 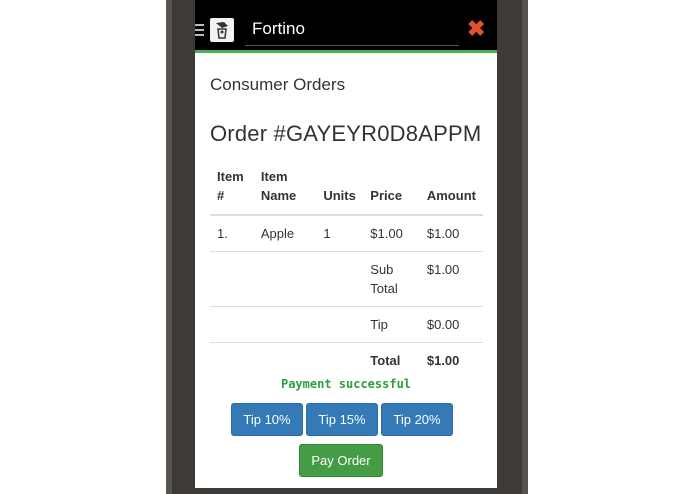 What do you see at coordinates (417, 419) in the screenshot?
I see `tip-20-button: Tip 20%` at bounding box center [417, 419].